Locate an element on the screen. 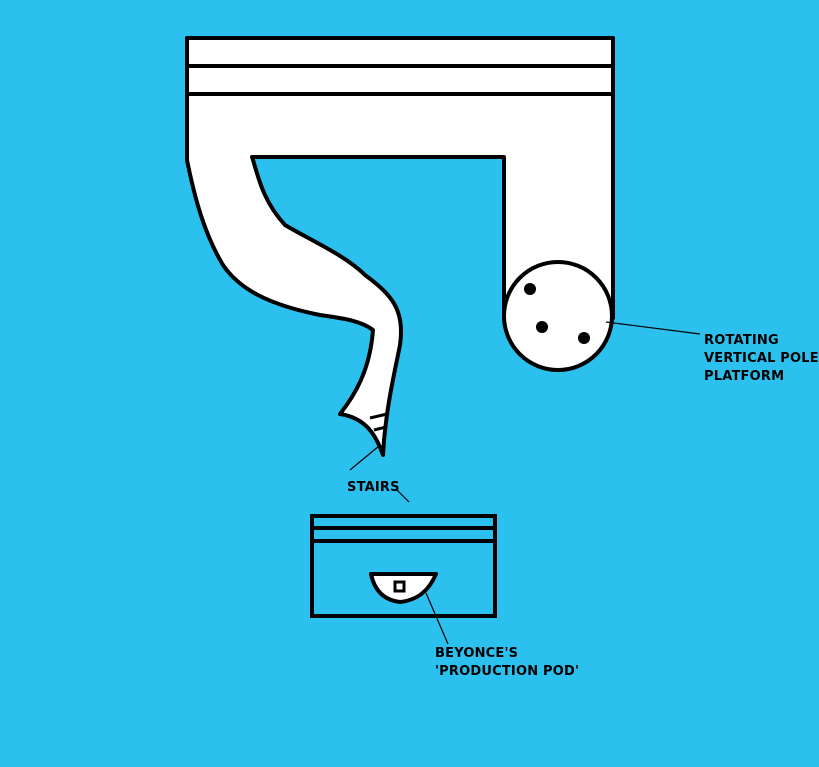 The image size is (819, 767). pod-label-line-1: BEYONCE'S is located at coordinates (477, 653).